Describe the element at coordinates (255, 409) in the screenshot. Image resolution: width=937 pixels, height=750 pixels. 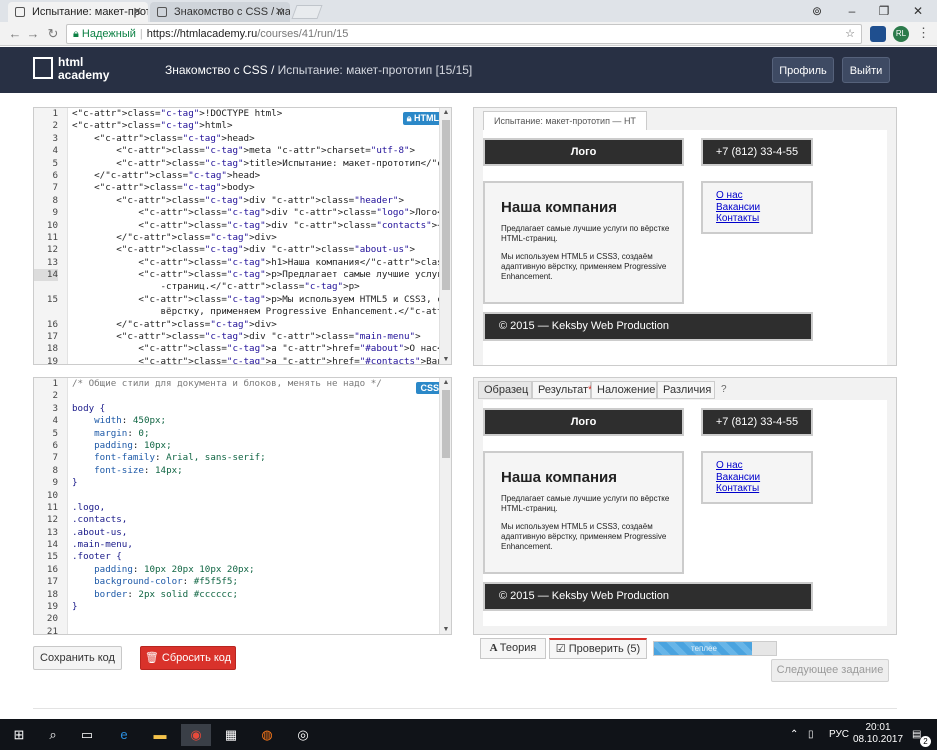
I see `code-text: body {` at that location.